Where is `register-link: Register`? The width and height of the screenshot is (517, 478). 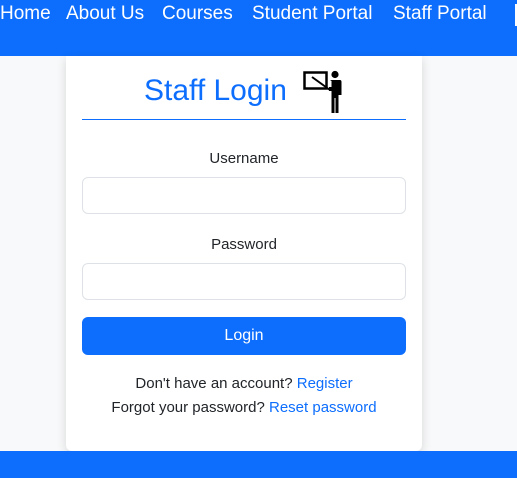 register-link: Register is located at coordinates (325, 383).